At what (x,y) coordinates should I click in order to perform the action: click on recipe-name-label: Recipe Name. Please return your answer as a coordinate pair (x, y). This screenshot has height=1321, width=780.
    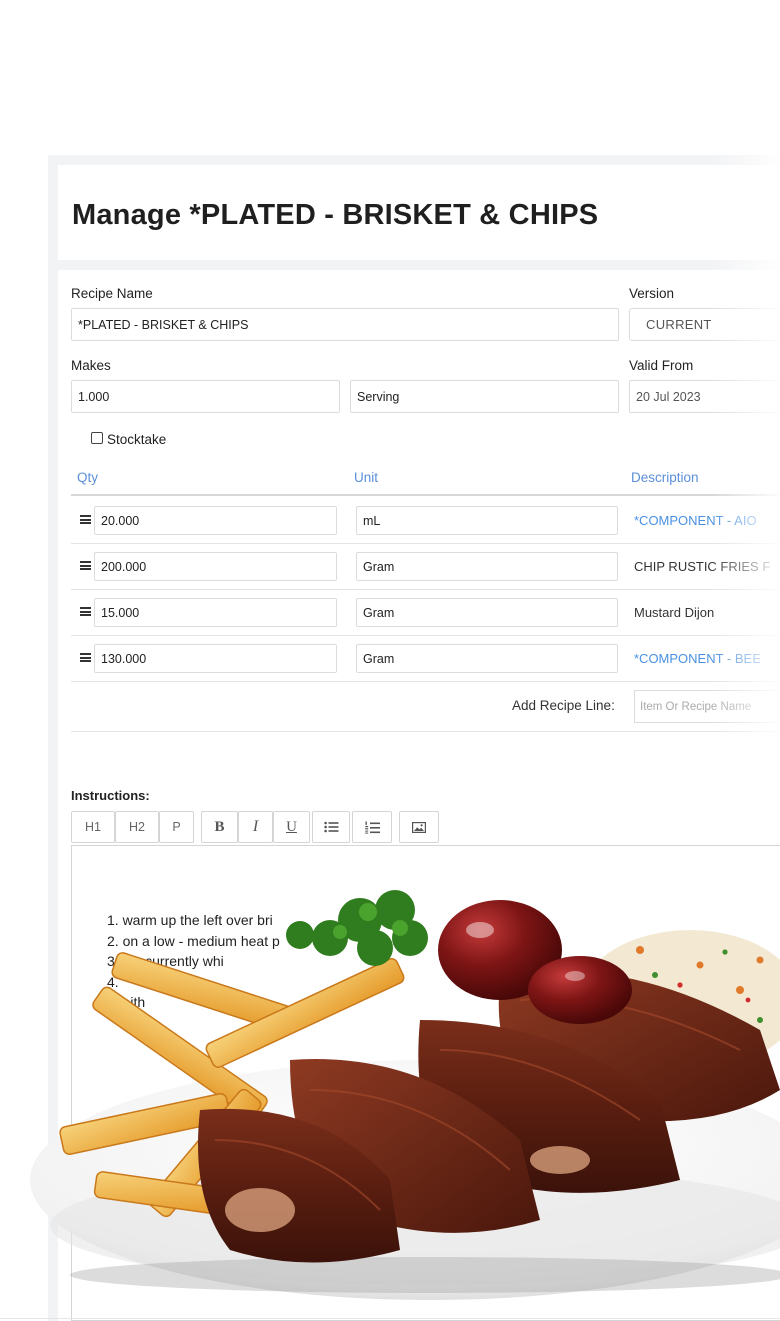
    Looking at the image, I should click on (112, 293).